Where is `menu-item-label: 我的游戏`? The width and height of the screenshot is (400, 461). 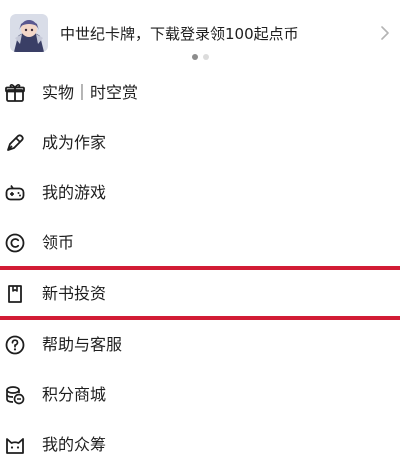 menu-item-label: 我的游戏 is located at coordinates (74, 192).